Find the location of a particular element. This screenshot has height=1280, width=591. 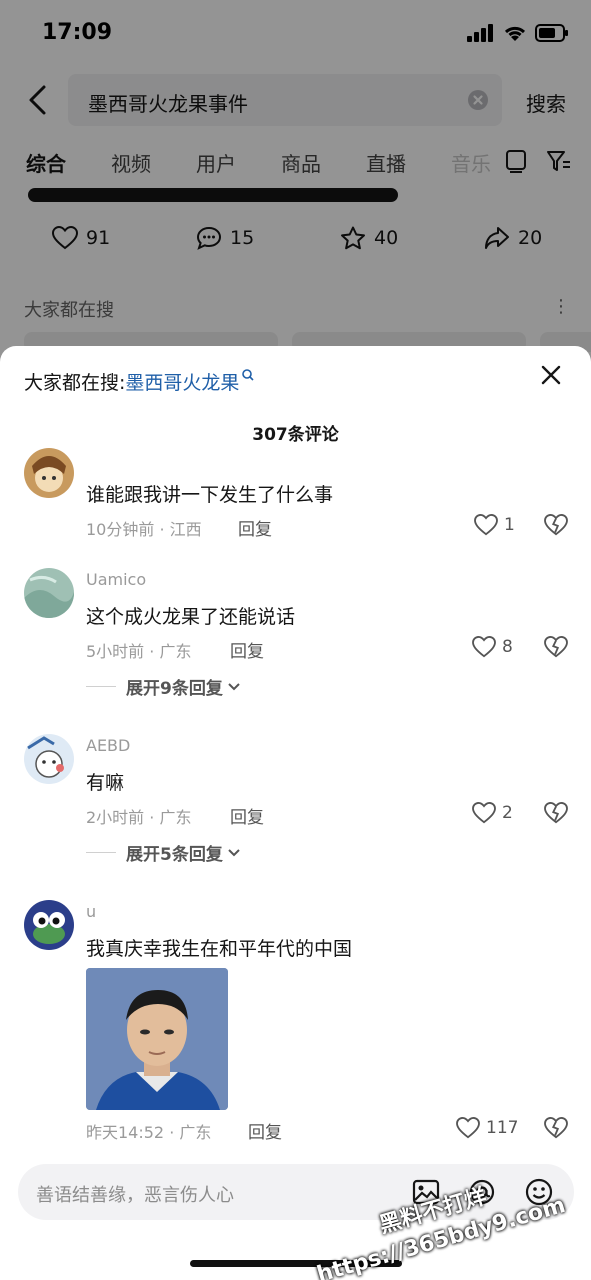

comment-text: 有嘛 is located at coordinates (105, 783).